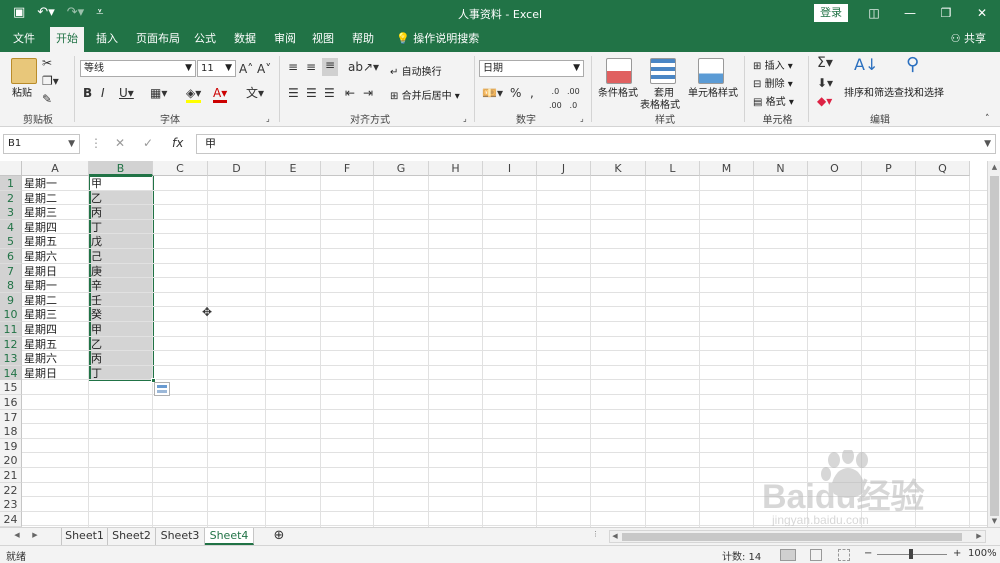 The height and width of the screenshot is (563, 1000). Describe the element at coordinates (673, 168) in the screenshot. I see `column-header-l: L` at that location.